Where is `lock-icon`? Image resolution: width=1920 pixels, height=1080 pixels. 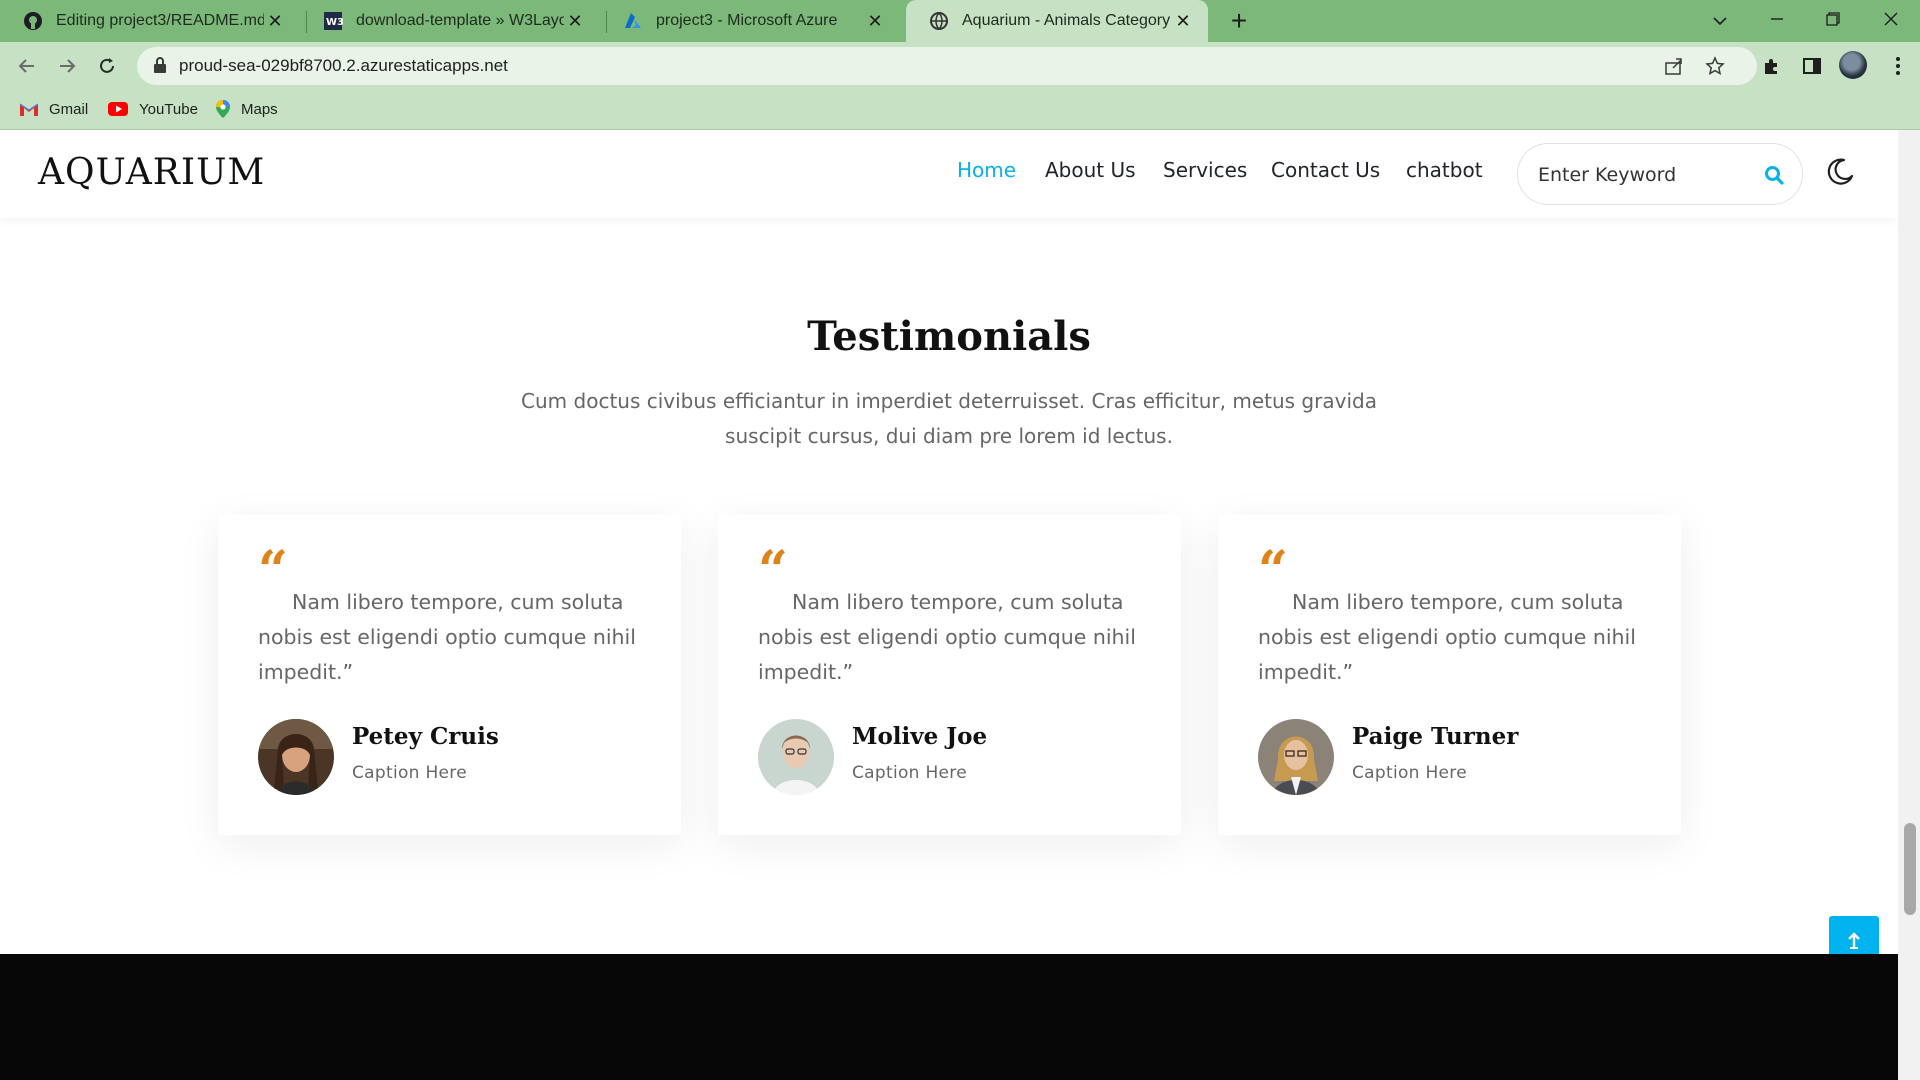 lock-icon is located at coordinates (160, 67).